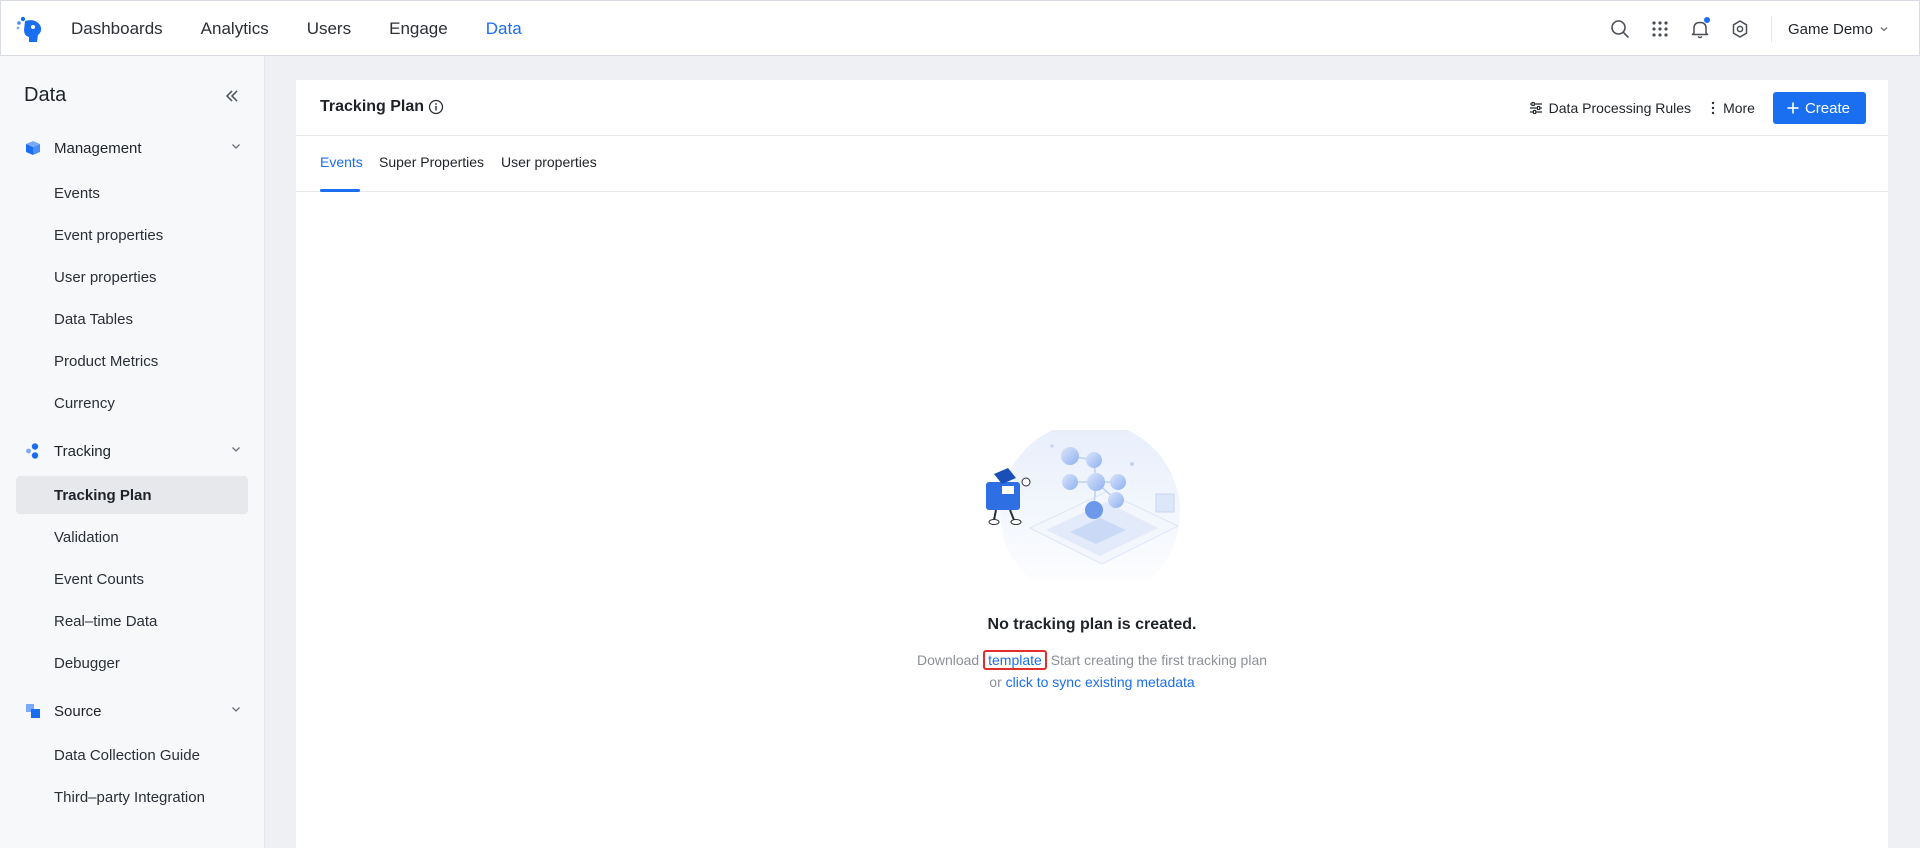 The image size is (1920, 848). What do you see at coordinates (132, 319) in the screenshot?
I see `sidebar-item-data-tables: Data Tables` at bounding box center [132, 319].